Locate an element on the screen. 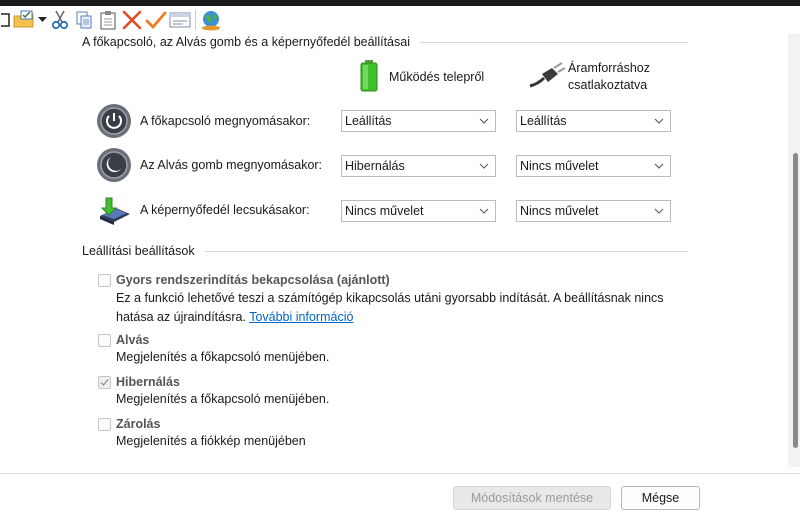  shutdown-group-header: Leállítási beállítások is located at coordinates (385, 251).